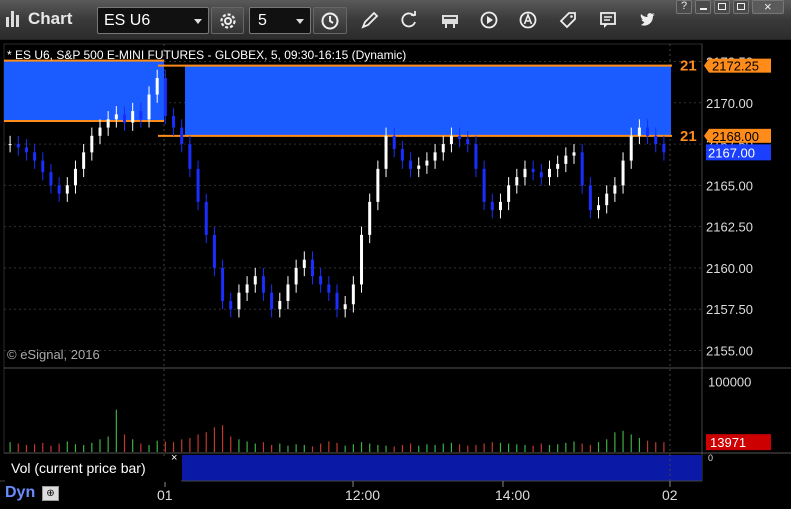  What do you see at coordinates (165, 495) in the screenshot?
I see `time-tick-label: 01` at bounding box center [165, 495].